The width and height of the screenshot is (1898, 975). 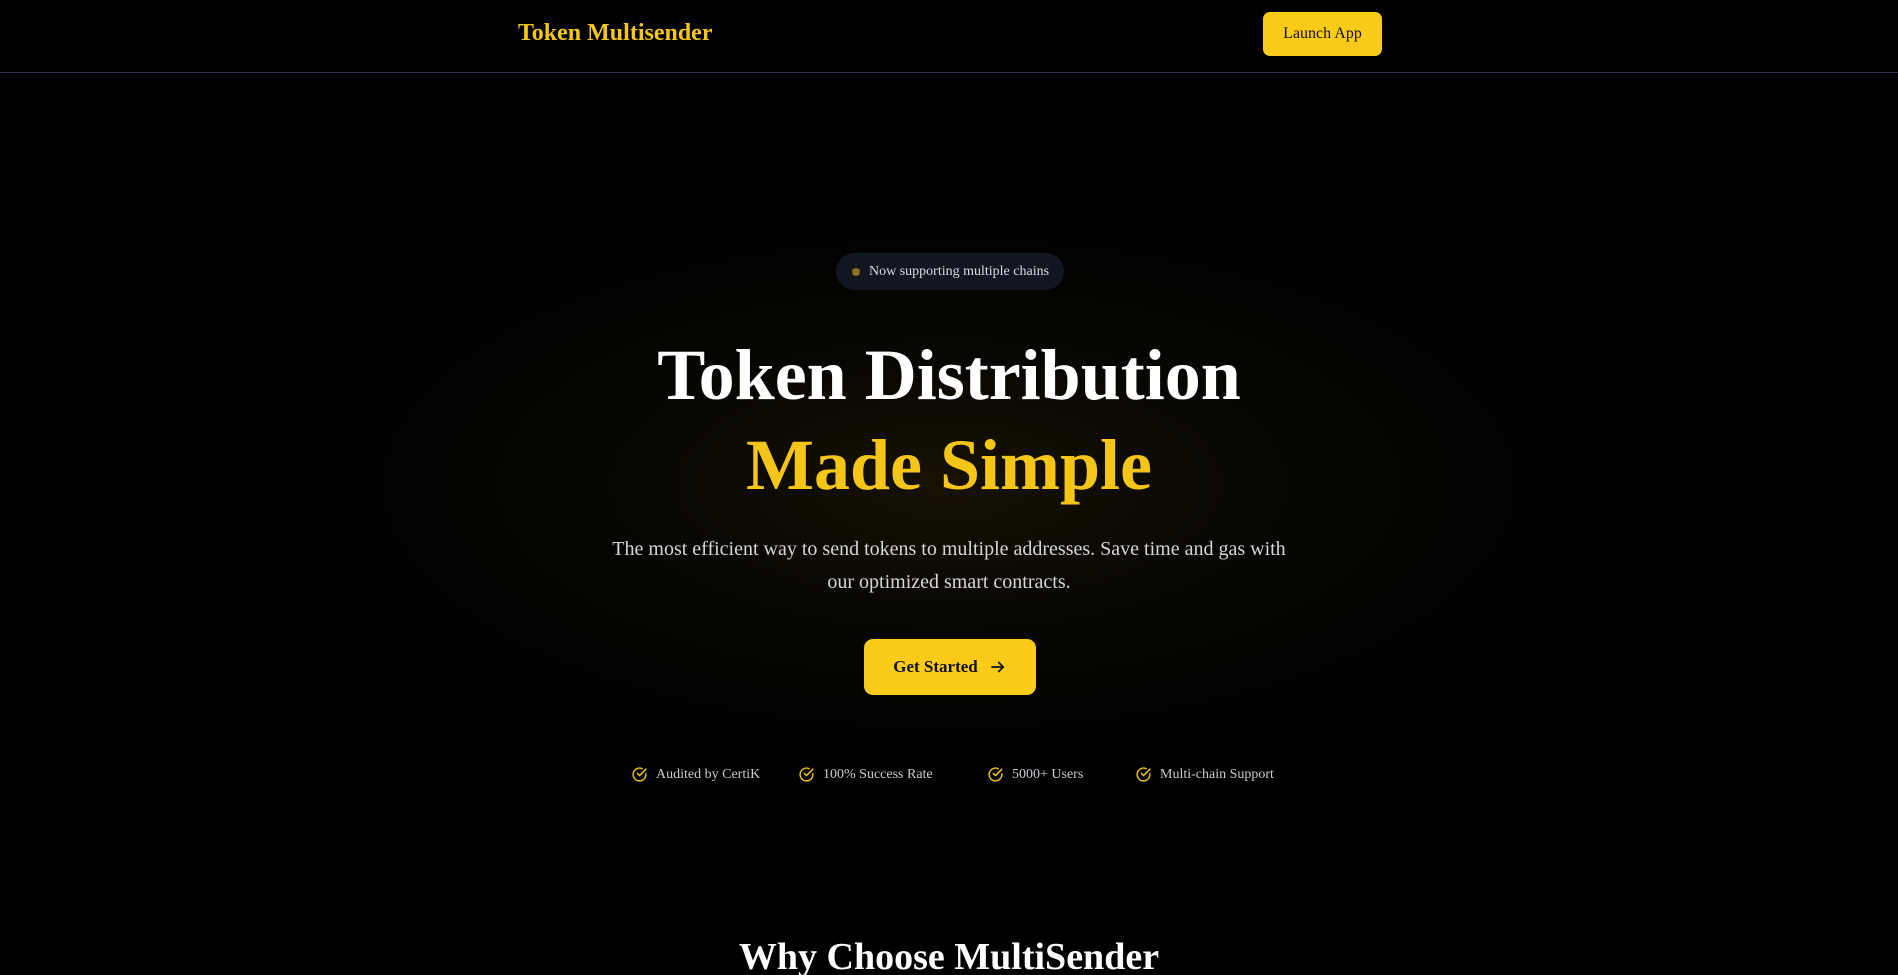 I want to click on why-choose-heading: Why Choose MultiSender, so click(x=949, y=955).